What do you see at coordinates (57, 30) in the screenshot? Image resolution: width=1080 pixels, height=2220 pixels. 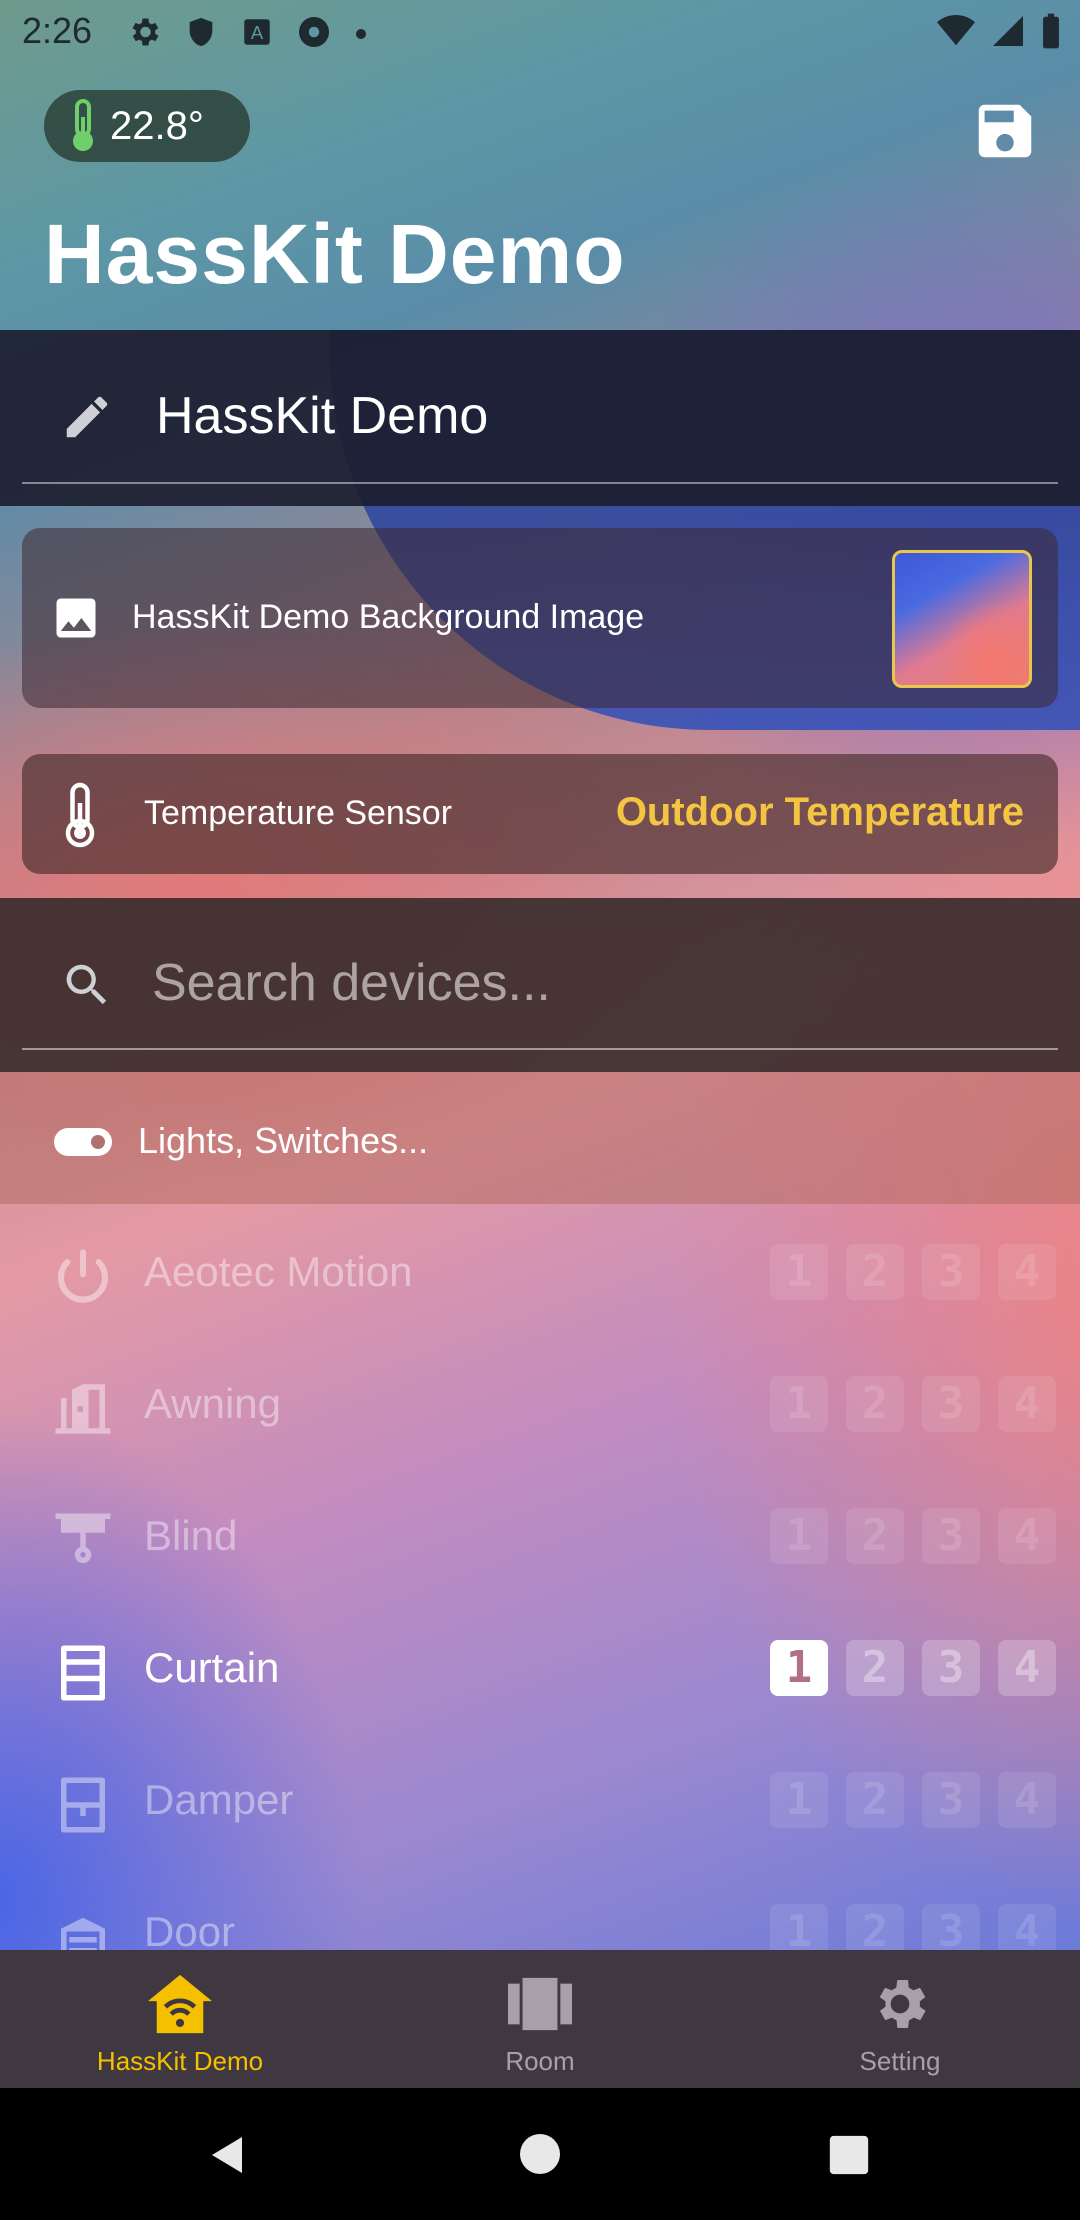 I see `status-time: 2:26` at bounding box center [57, 30].